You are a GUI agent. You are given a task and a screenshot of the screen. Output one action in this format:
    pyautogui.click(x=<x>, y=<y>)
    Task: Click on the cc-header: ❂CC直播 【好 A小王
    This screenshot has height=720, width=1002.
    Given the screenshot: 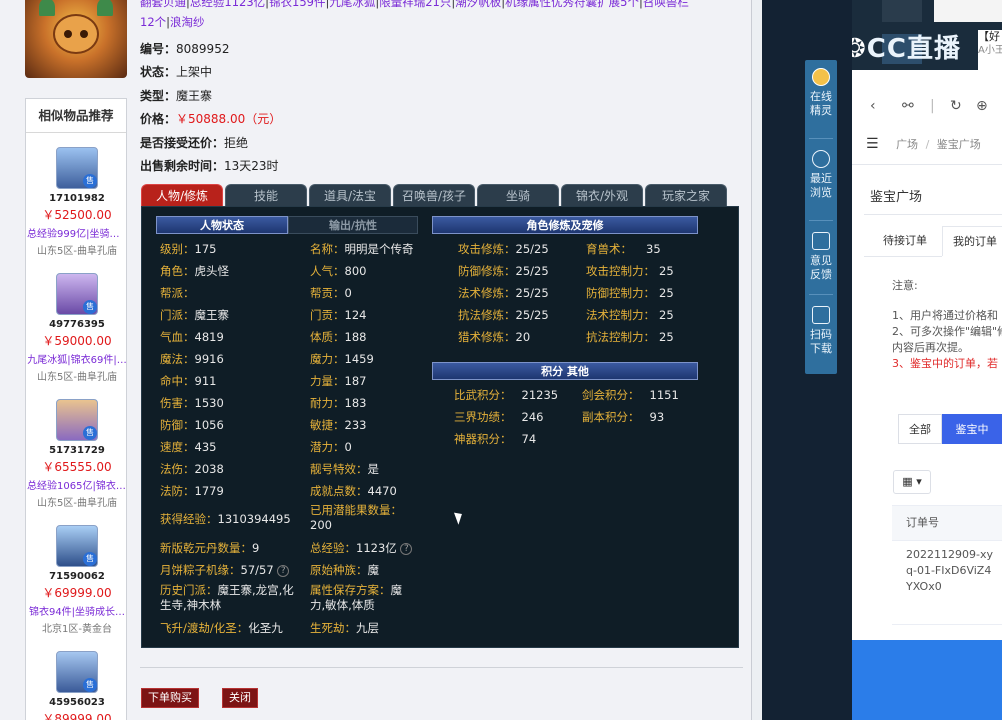 What is the action you would take?
    pyautogui.click(x=927, y=35)
    